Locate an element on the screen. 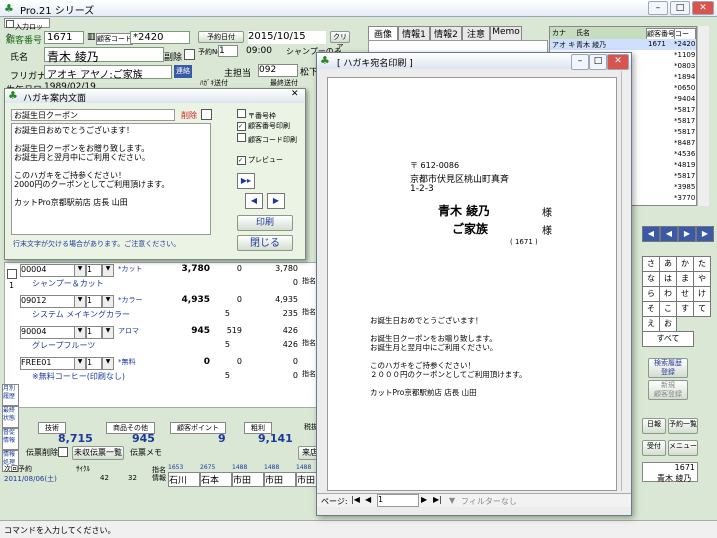 This screenshot has width=717, height=538. chk-code-row: 顧客コード印刷 is located at coordinates (271, 139).